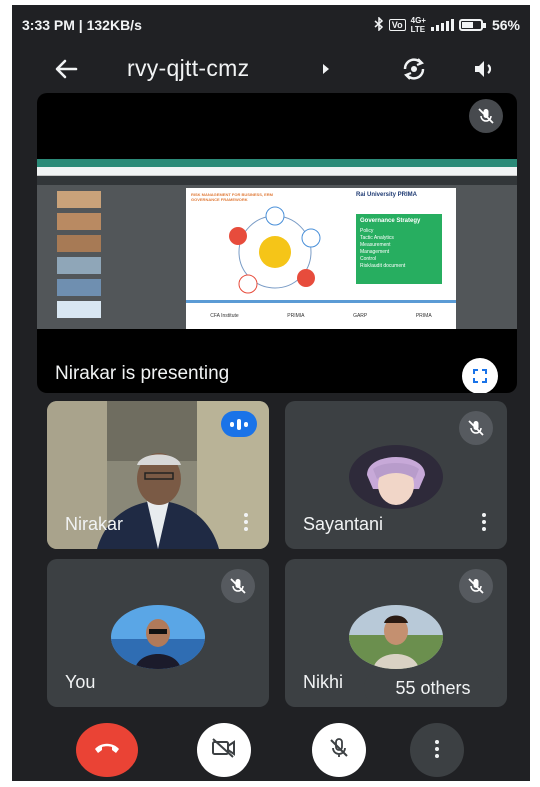 Image resolution: width=540 pixels, height=787 pixels. Describe the element at coordinates (505, 25) in the screenshot. I see `battery-percent: 56%` at that location.